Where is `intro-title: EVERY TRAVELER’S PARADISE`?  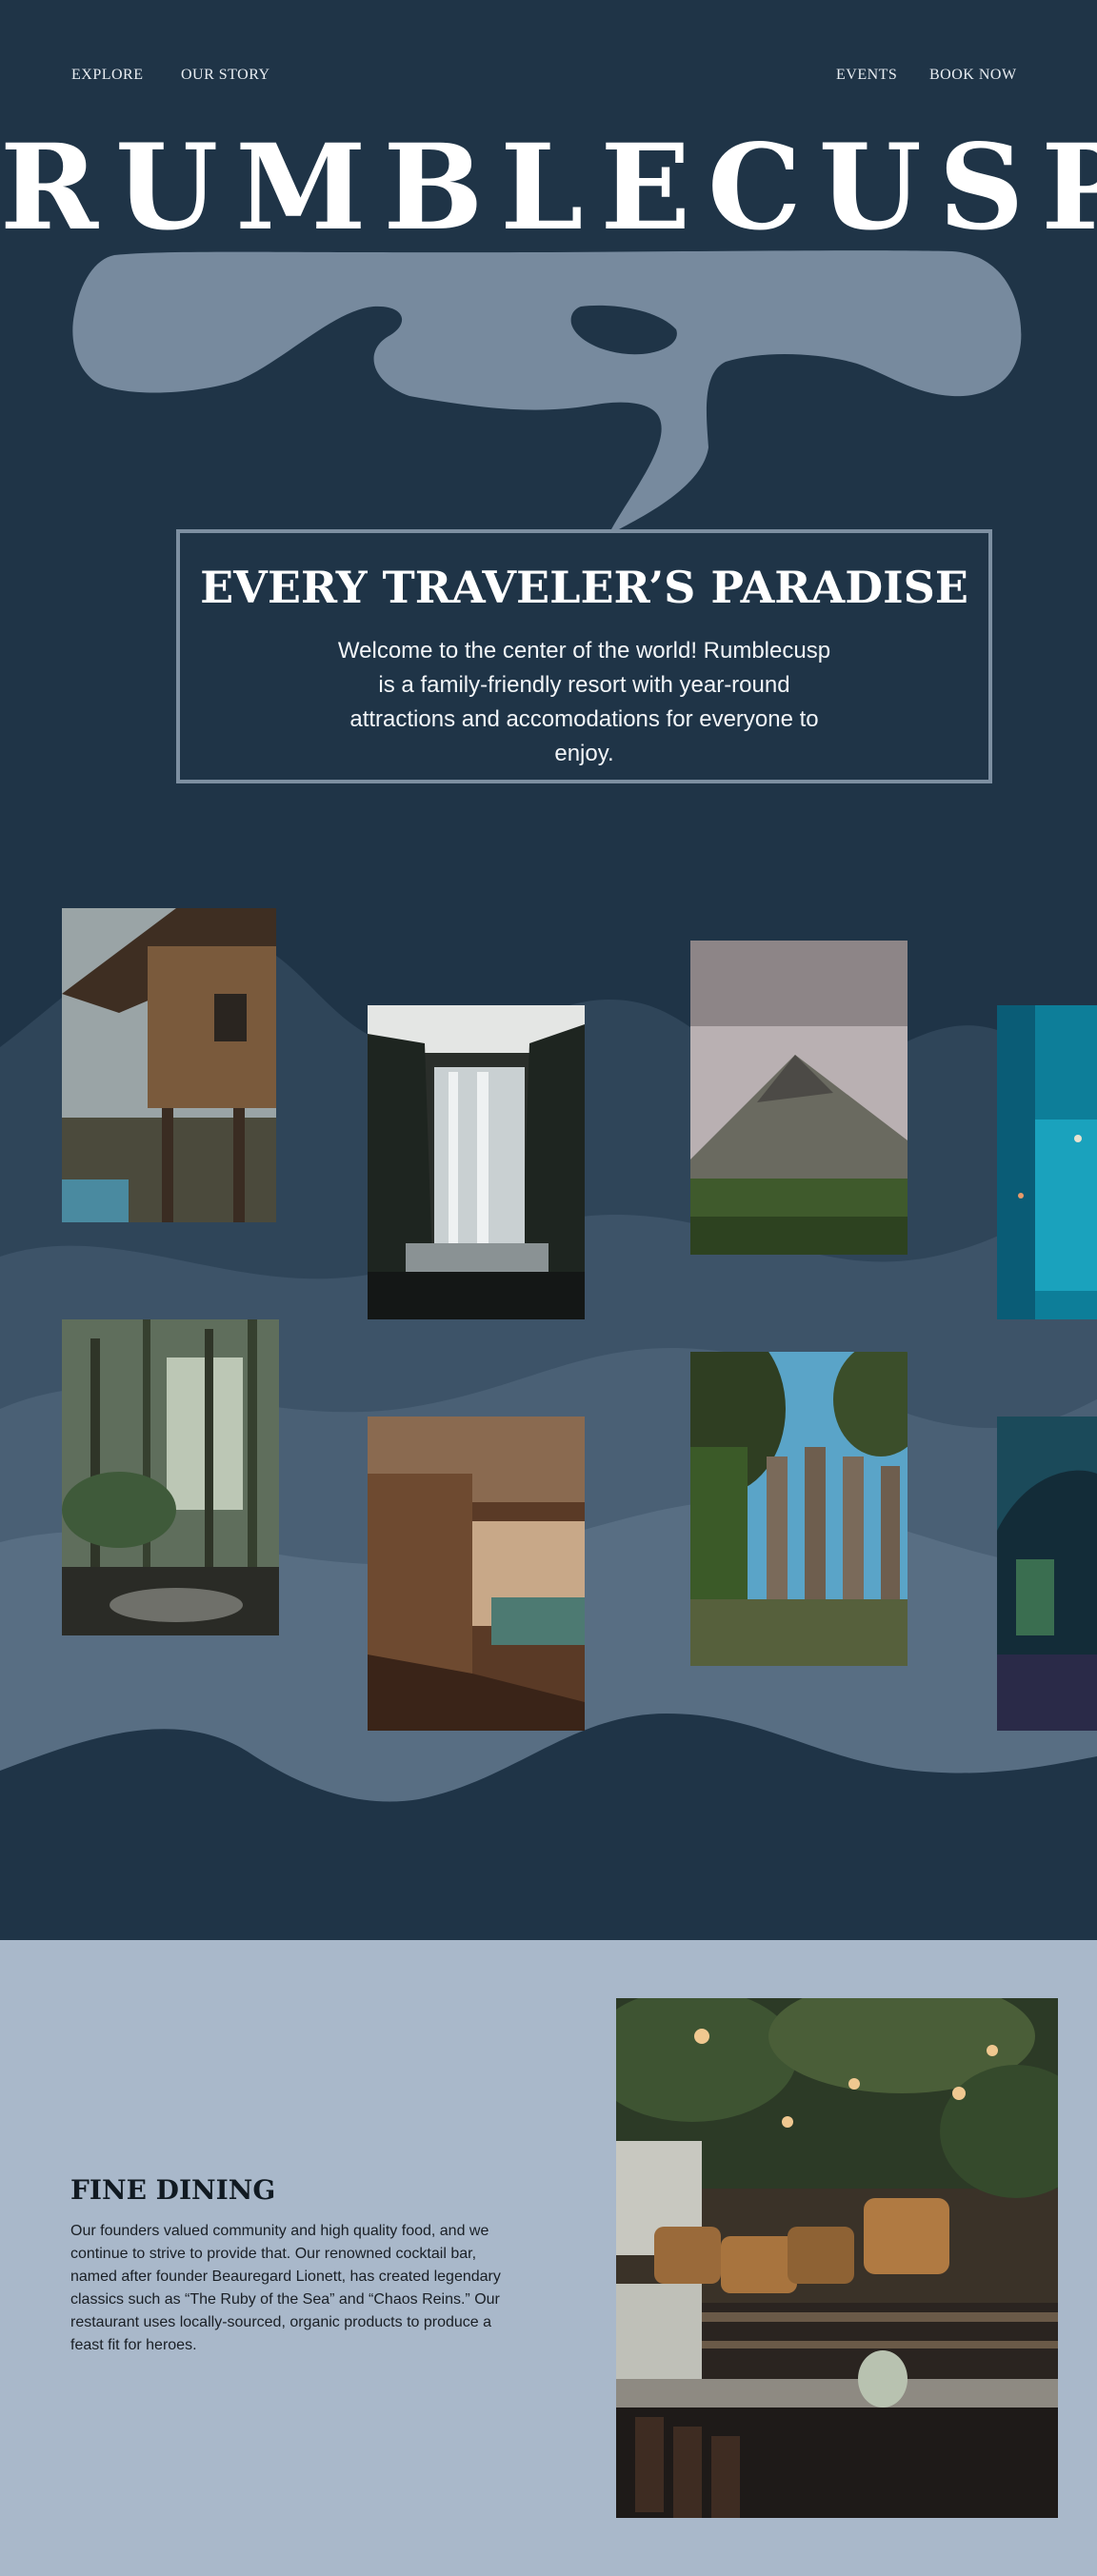
intro-title: EVERY TRAVELER’S PARADISE is located at coordinates (584, 587).